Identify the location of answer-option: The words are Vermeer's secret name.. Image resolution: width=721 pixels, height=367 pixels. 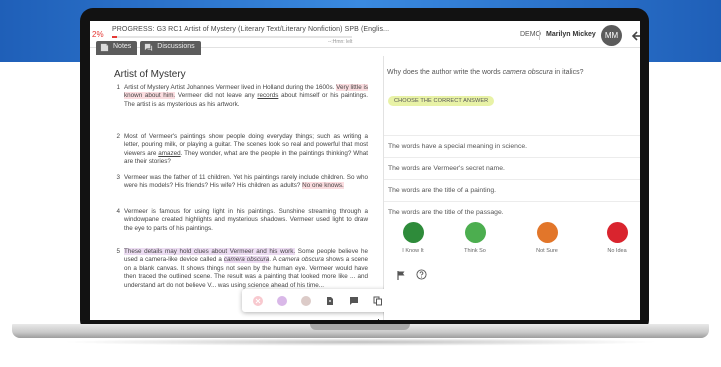
(512, 168).